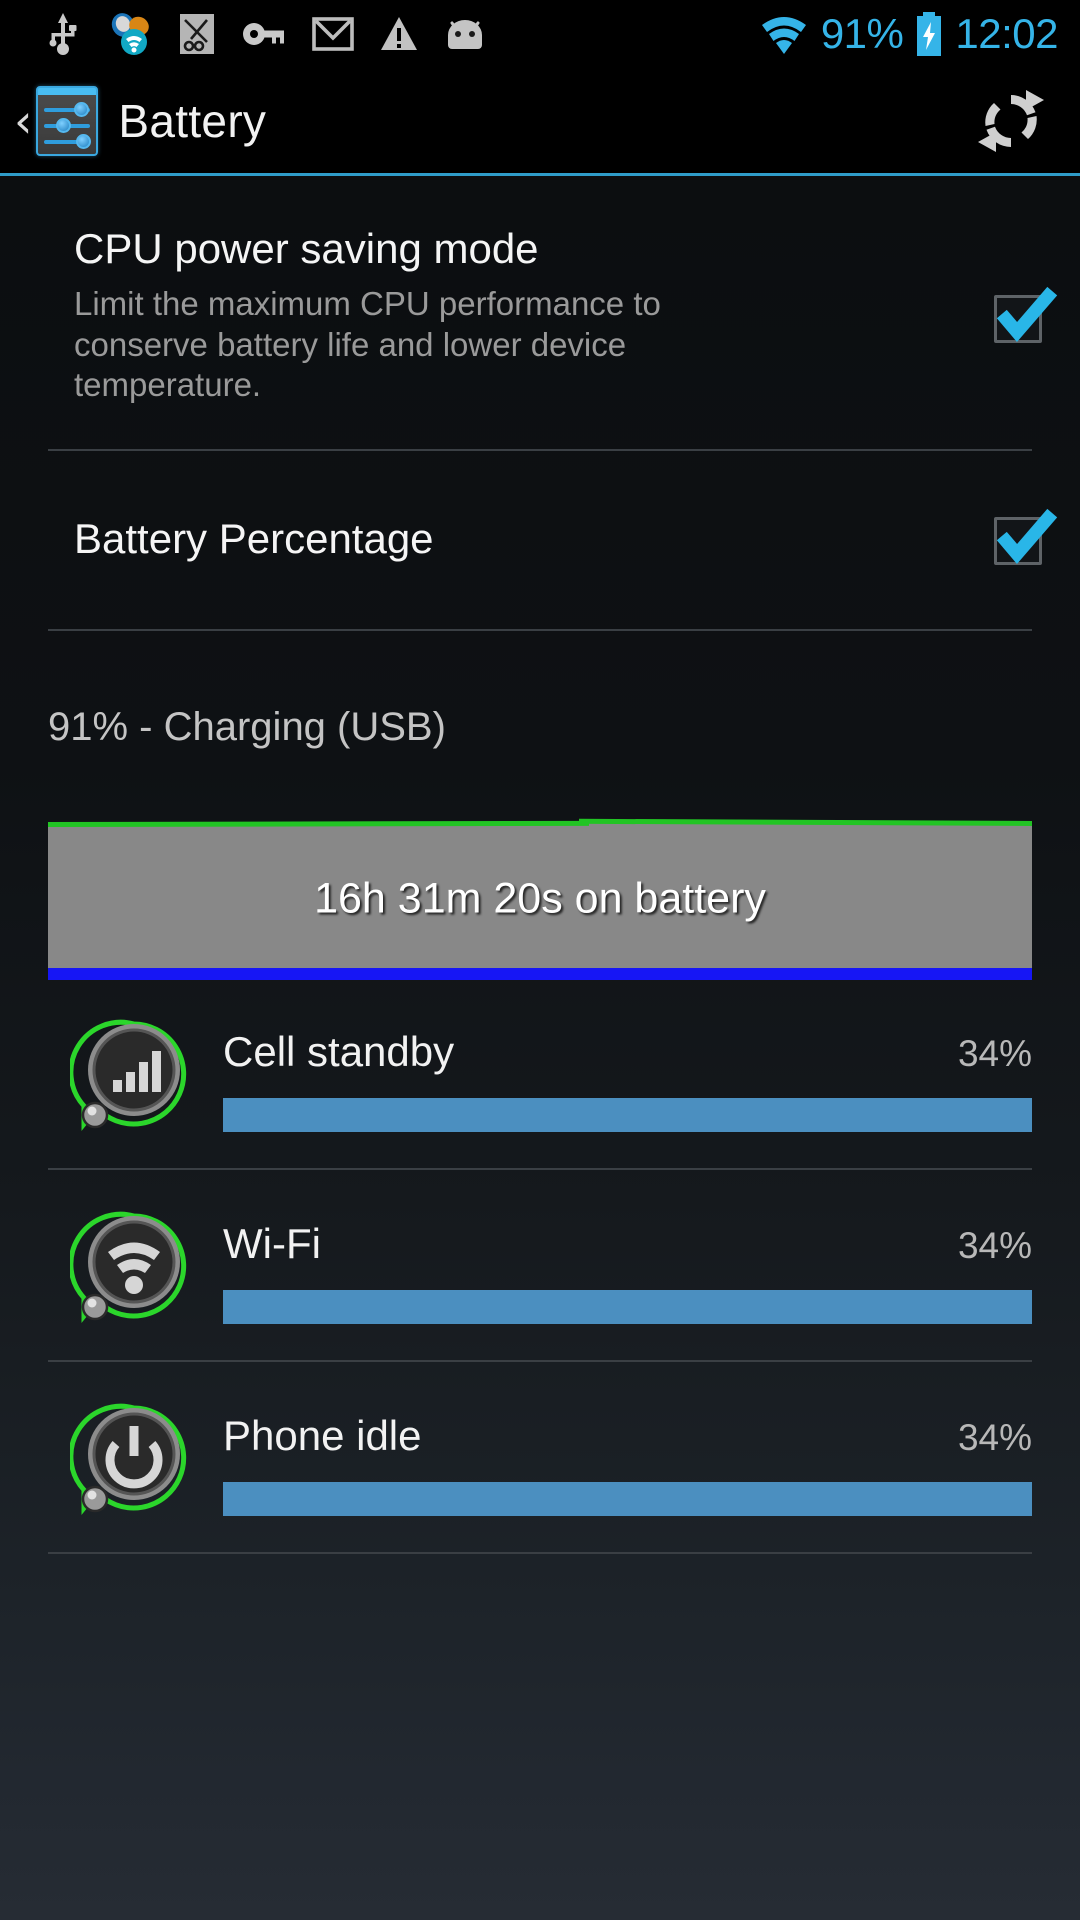 The height and width of the screenshot is (1920, 1080). What do you see at coordinates (929, 34) in the screenshot?
I see `battery-charging-icon` at bounding box center [929, 34].